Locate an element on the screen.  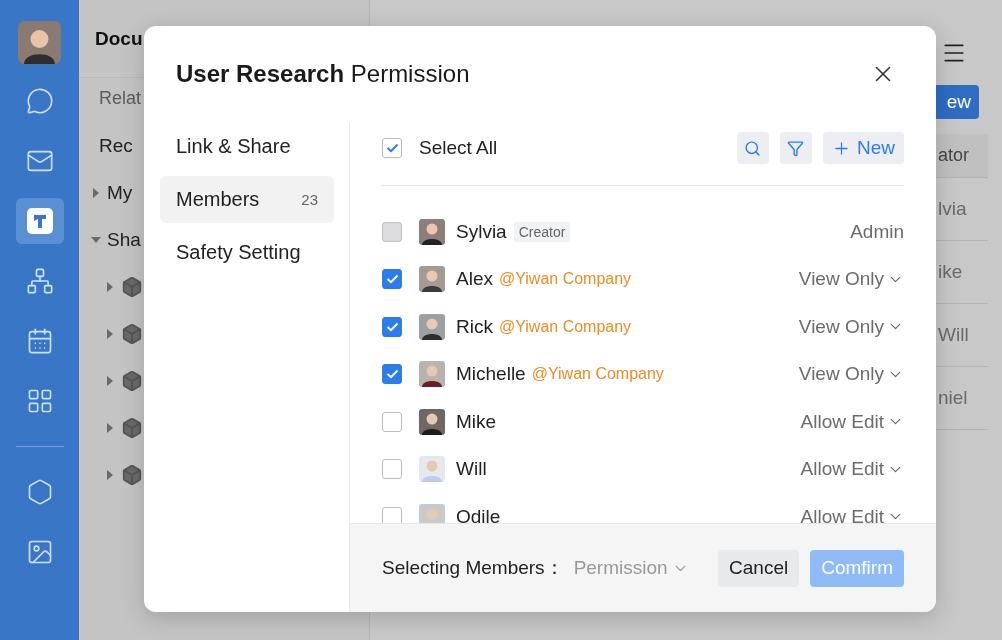
nav-label: Members is located at coordinates (218, 199).